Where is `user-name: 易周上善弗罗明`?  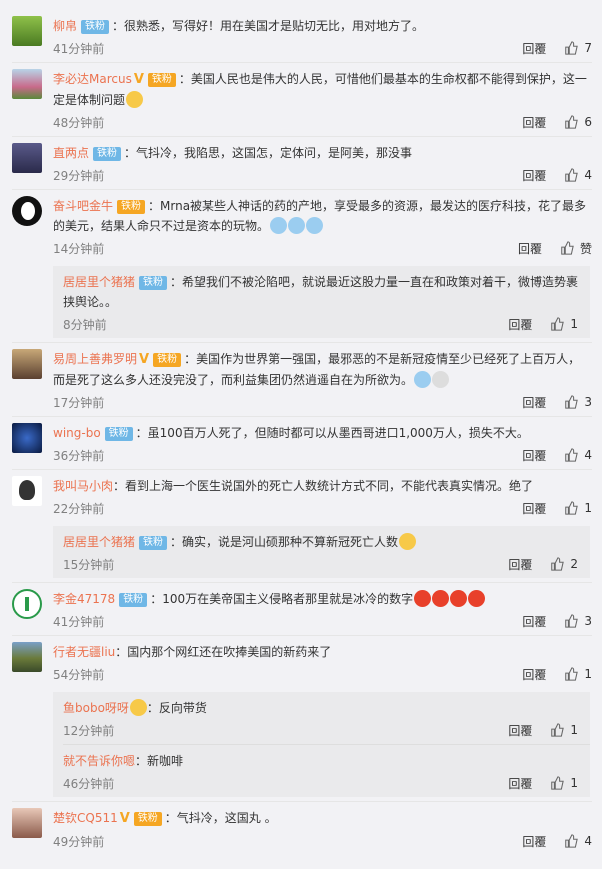
user-name: 易周上善弗罗明 is located at coordinates (95, 359).